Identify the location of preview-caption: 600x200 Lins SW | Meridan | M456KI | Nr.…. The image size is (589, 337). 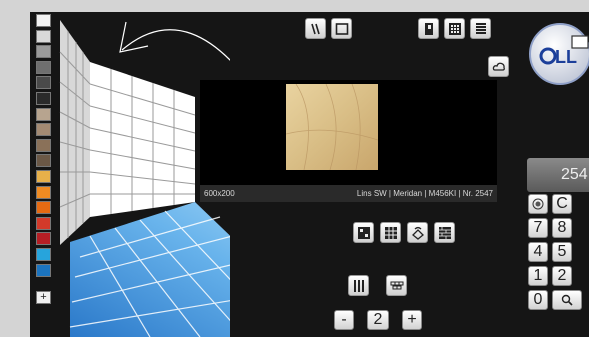
(348, 193).